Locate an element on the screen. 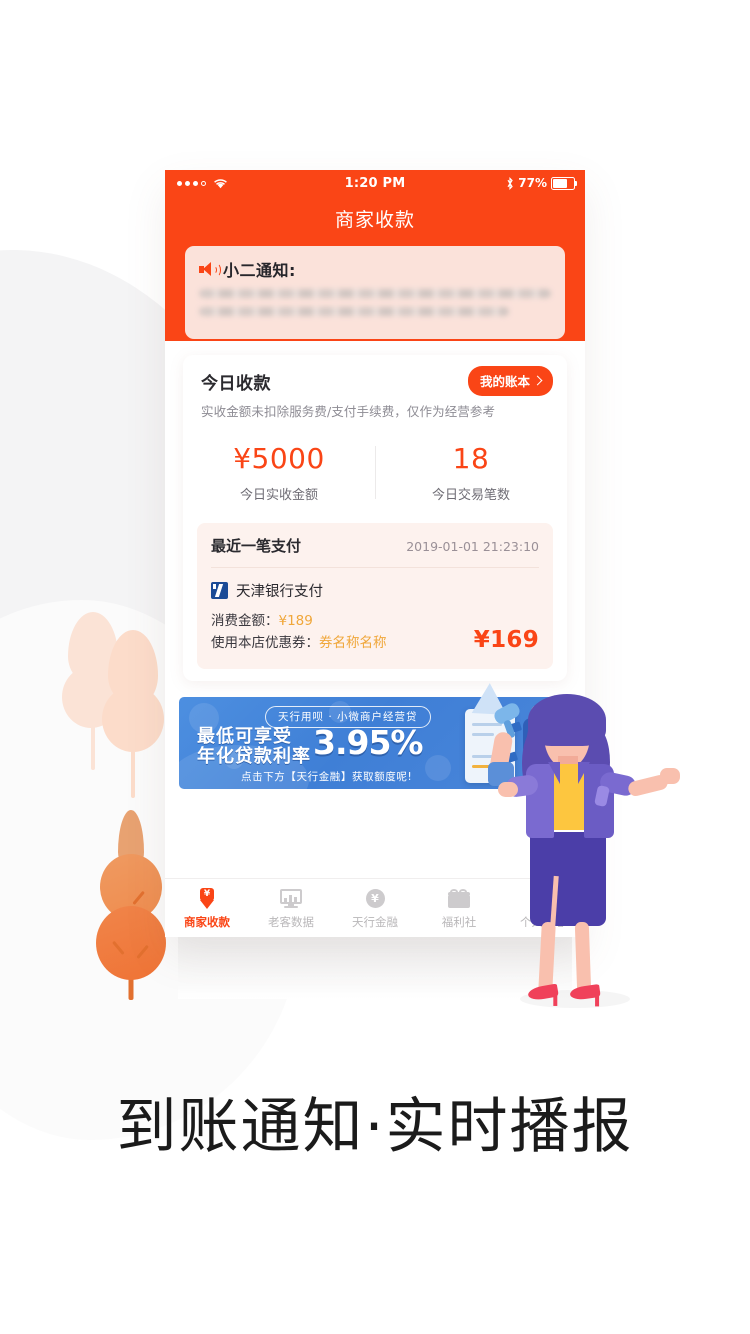 The height and width of the screenshot is (1334, 750). tab-welfare: 福利社 is located at coordinates (459, 908).